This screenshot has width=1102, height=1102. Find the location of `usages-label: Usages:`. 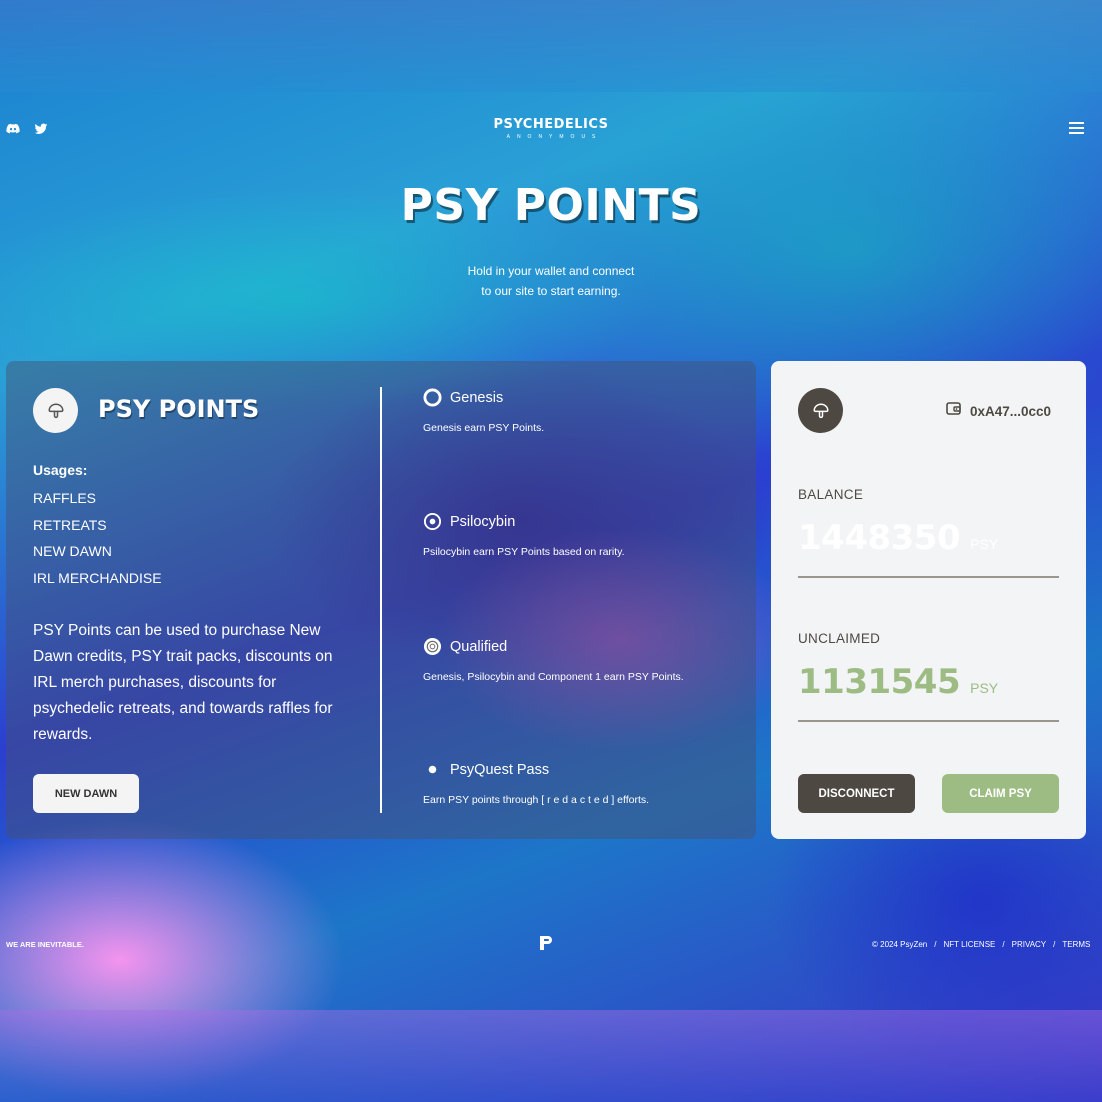

usages-label: Usages: is located at coordinates (60, 470).